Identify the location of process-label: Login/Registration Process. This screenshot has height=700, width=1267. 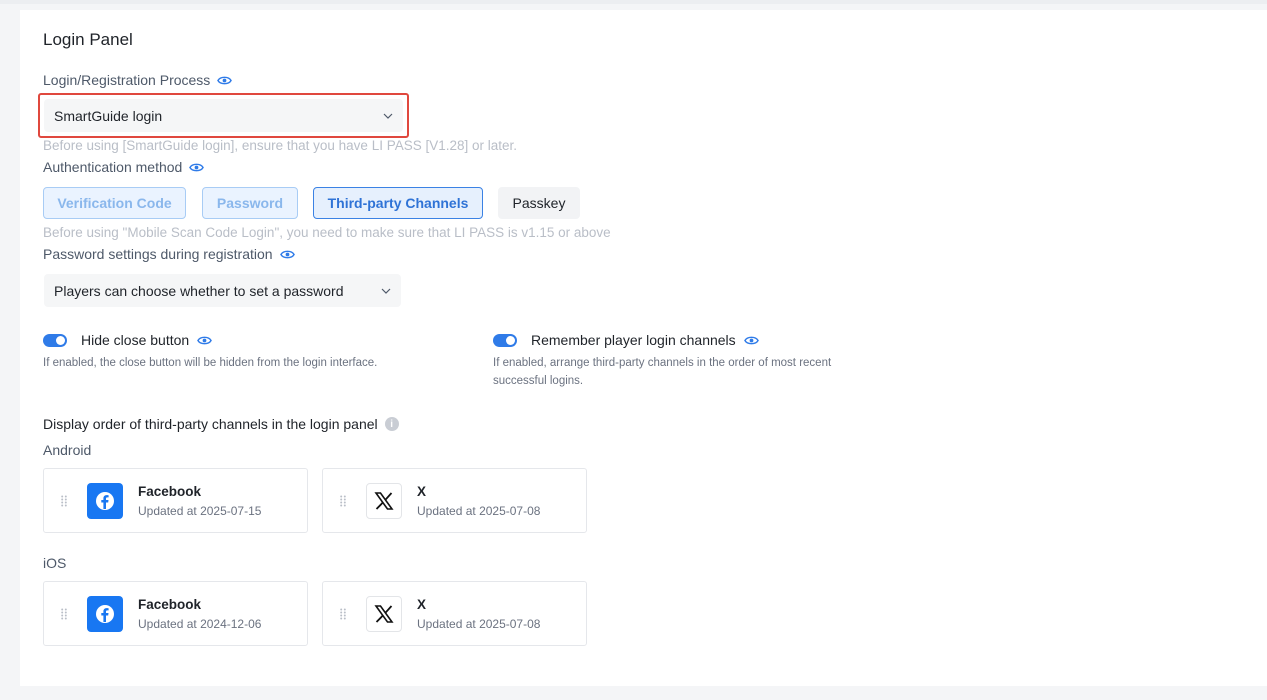
(127, 80).